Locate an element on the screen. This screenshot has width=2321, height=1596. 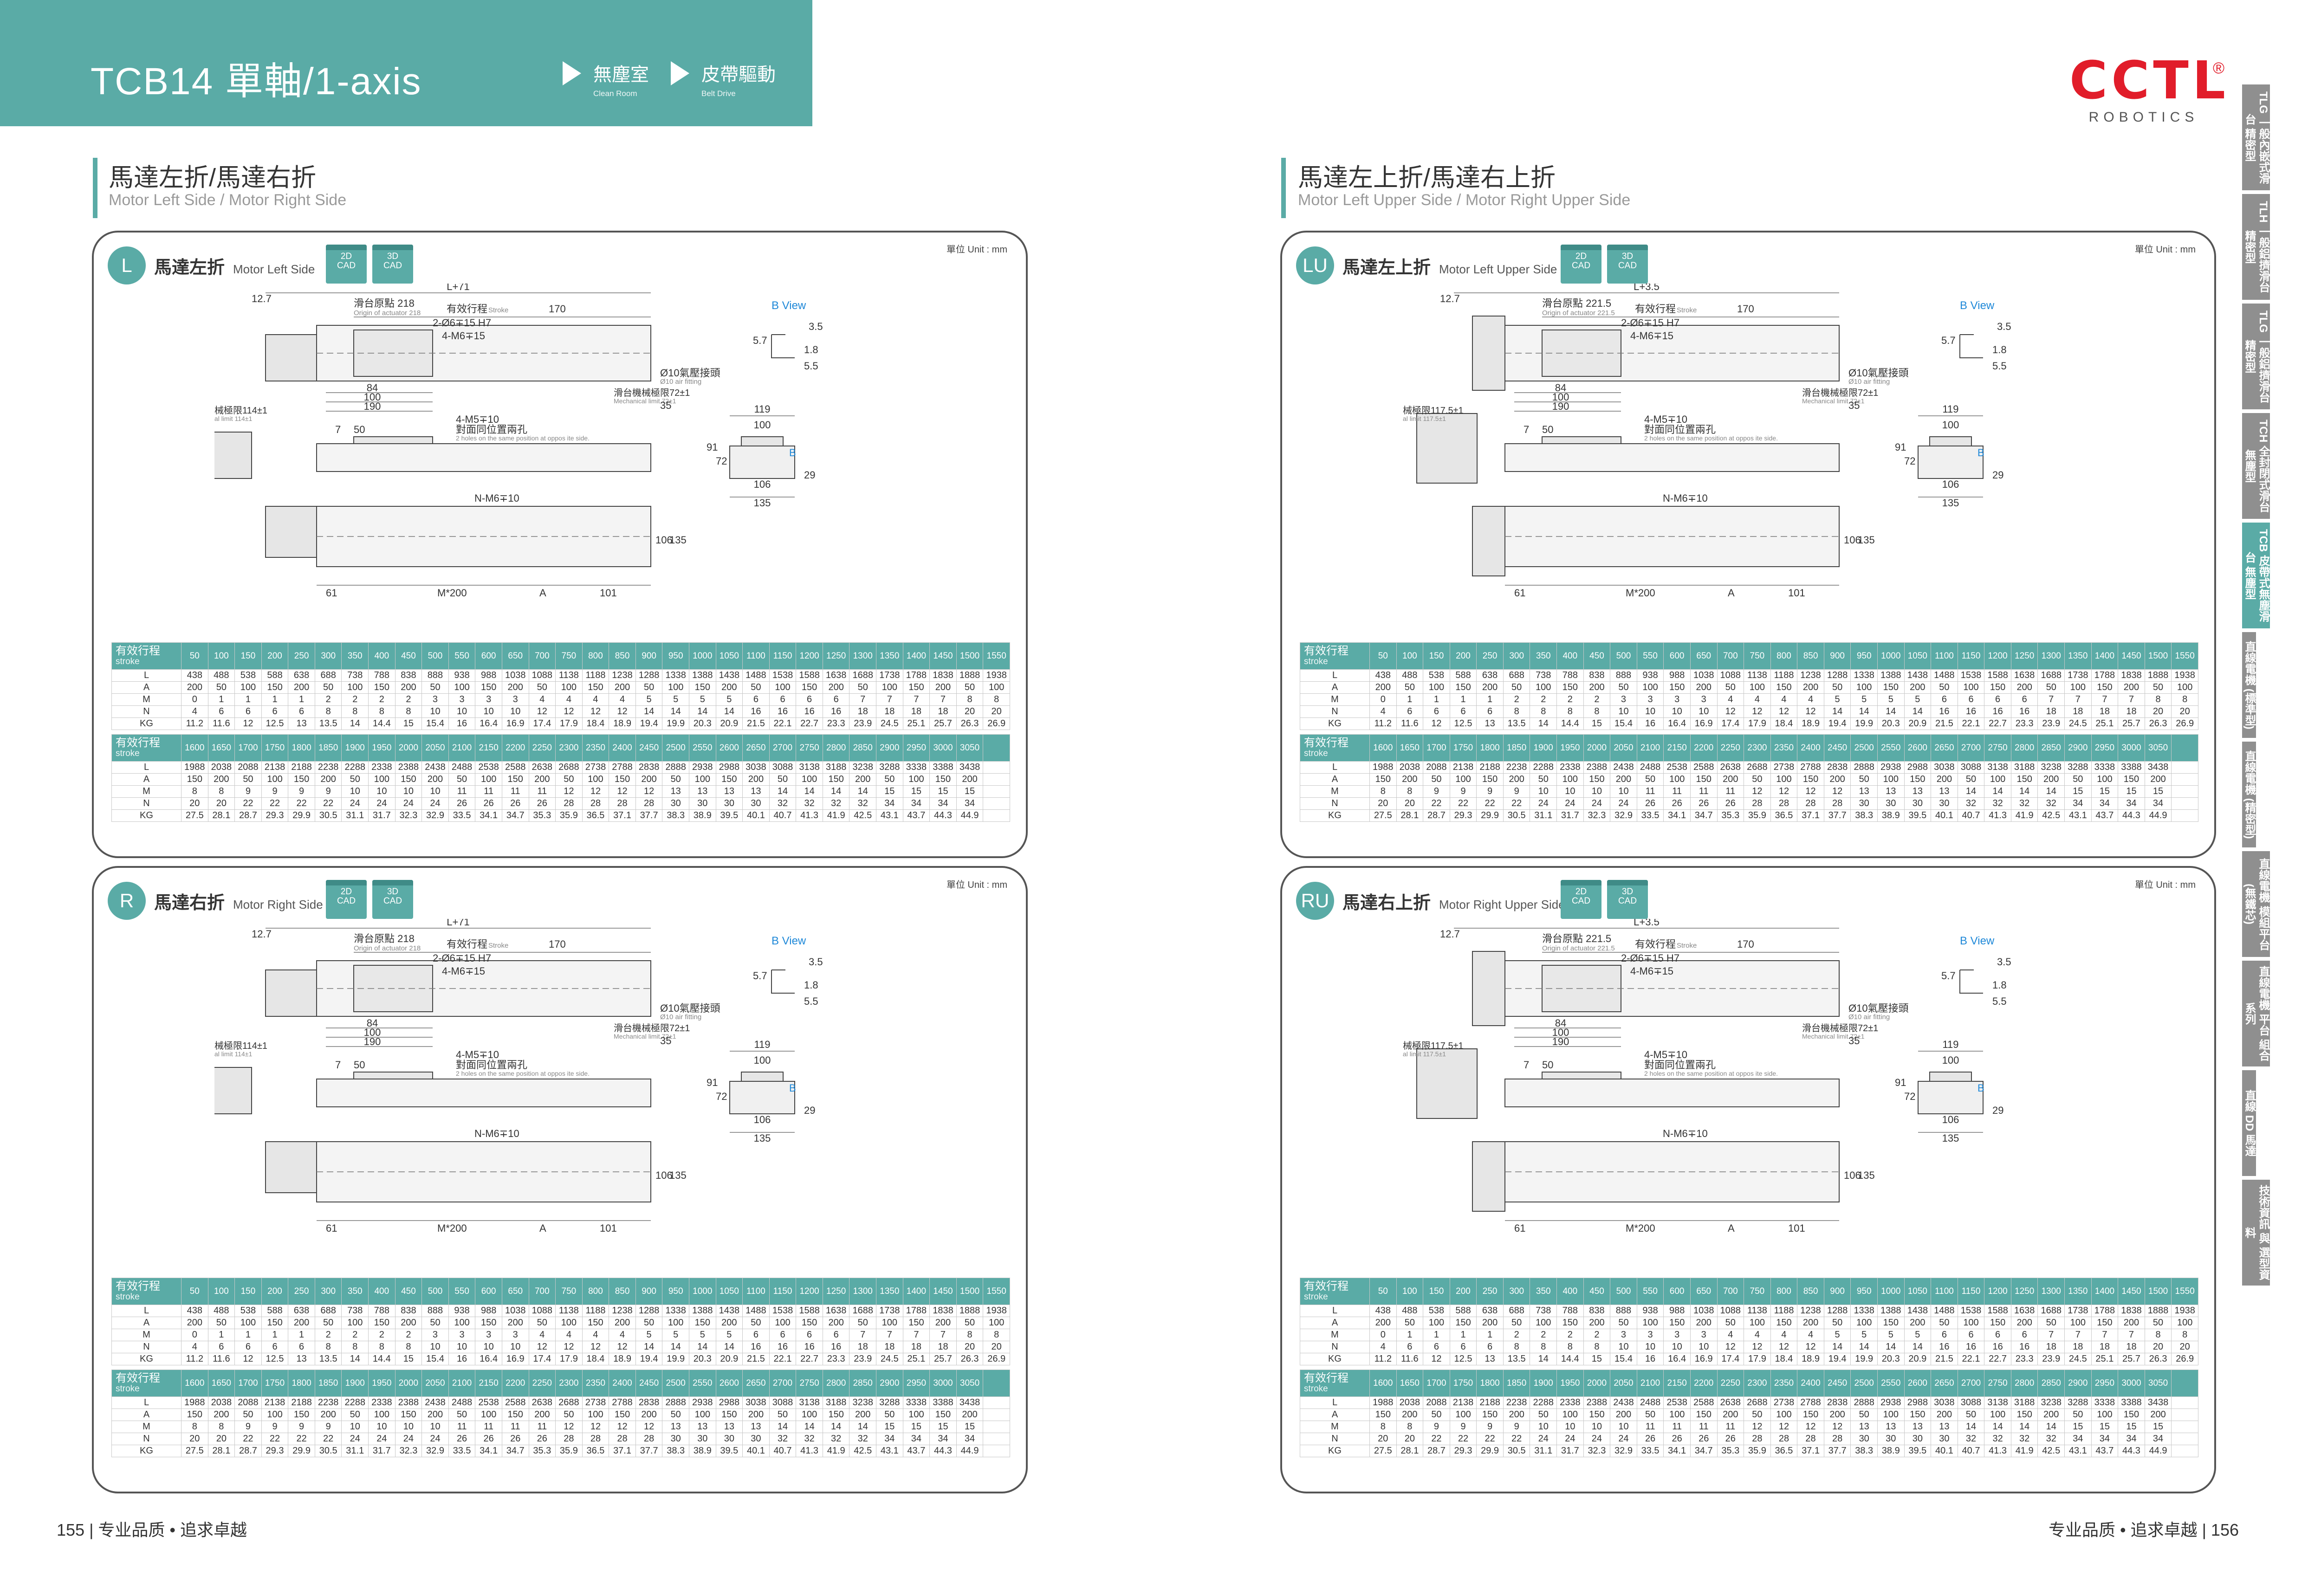
table-cell: 17.4 is located at coordinates (542, 1359).